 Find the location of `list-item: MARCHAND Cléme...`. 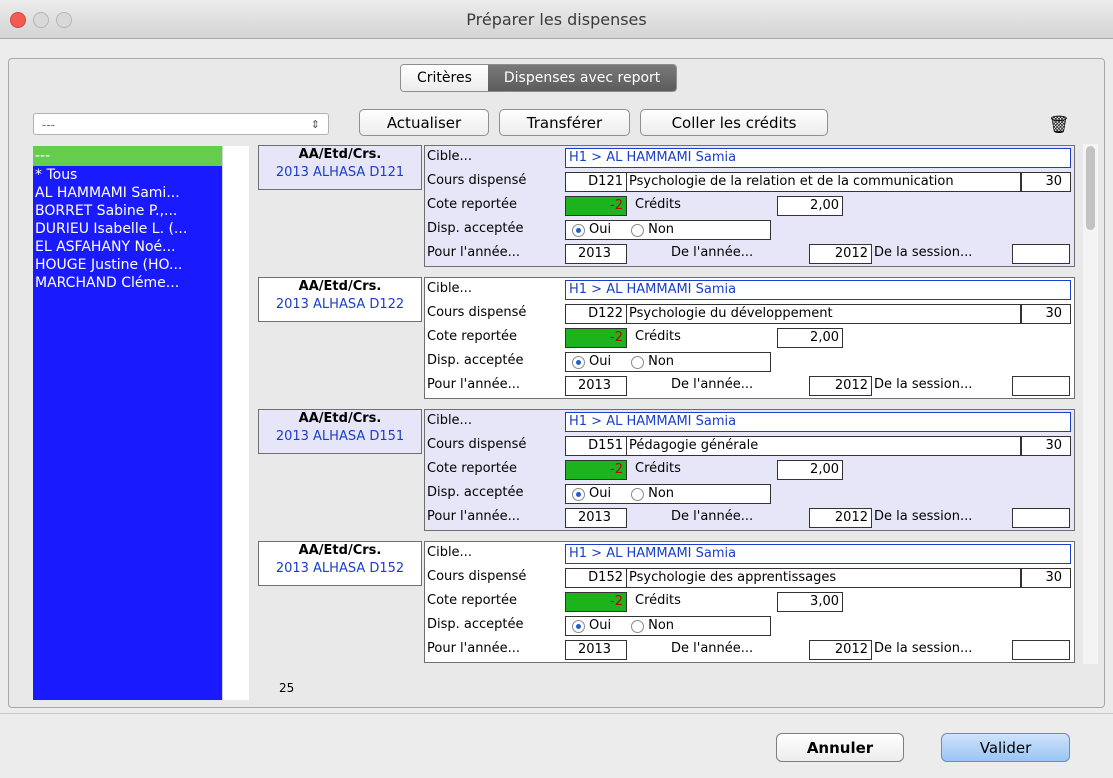

list-item: MARCHAND Cléme... is located at coordinates (127, 283).